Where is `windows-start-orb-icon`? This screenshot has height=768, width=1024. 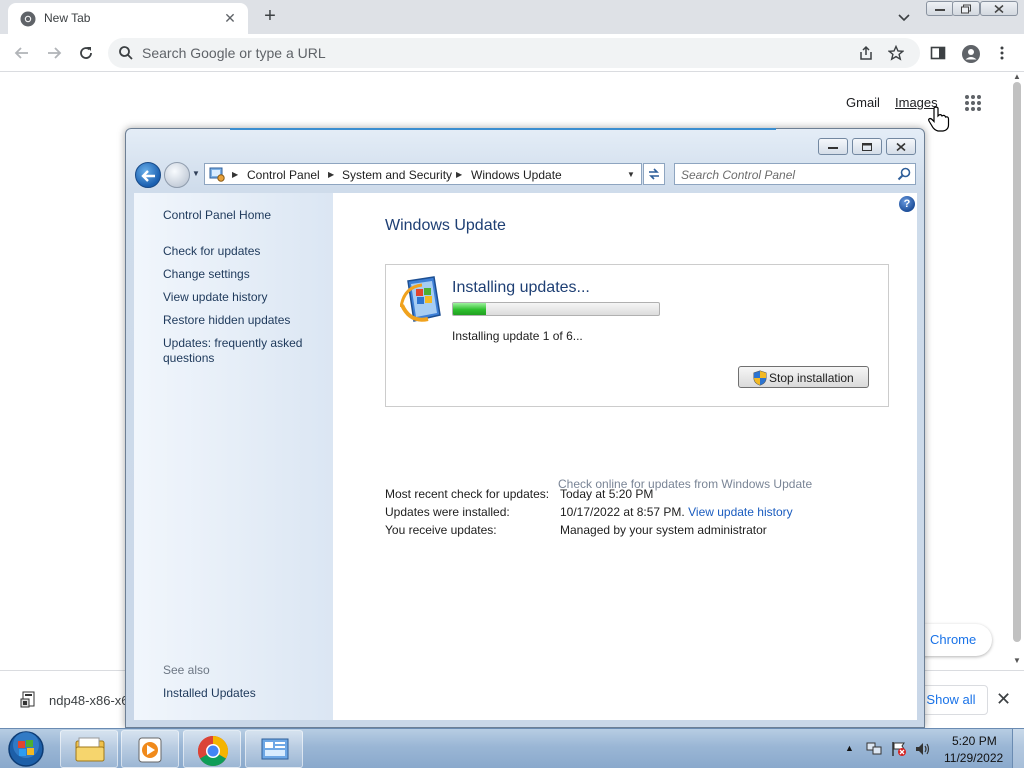
windows-start-orb-icon is located at coordinates (26, 749).